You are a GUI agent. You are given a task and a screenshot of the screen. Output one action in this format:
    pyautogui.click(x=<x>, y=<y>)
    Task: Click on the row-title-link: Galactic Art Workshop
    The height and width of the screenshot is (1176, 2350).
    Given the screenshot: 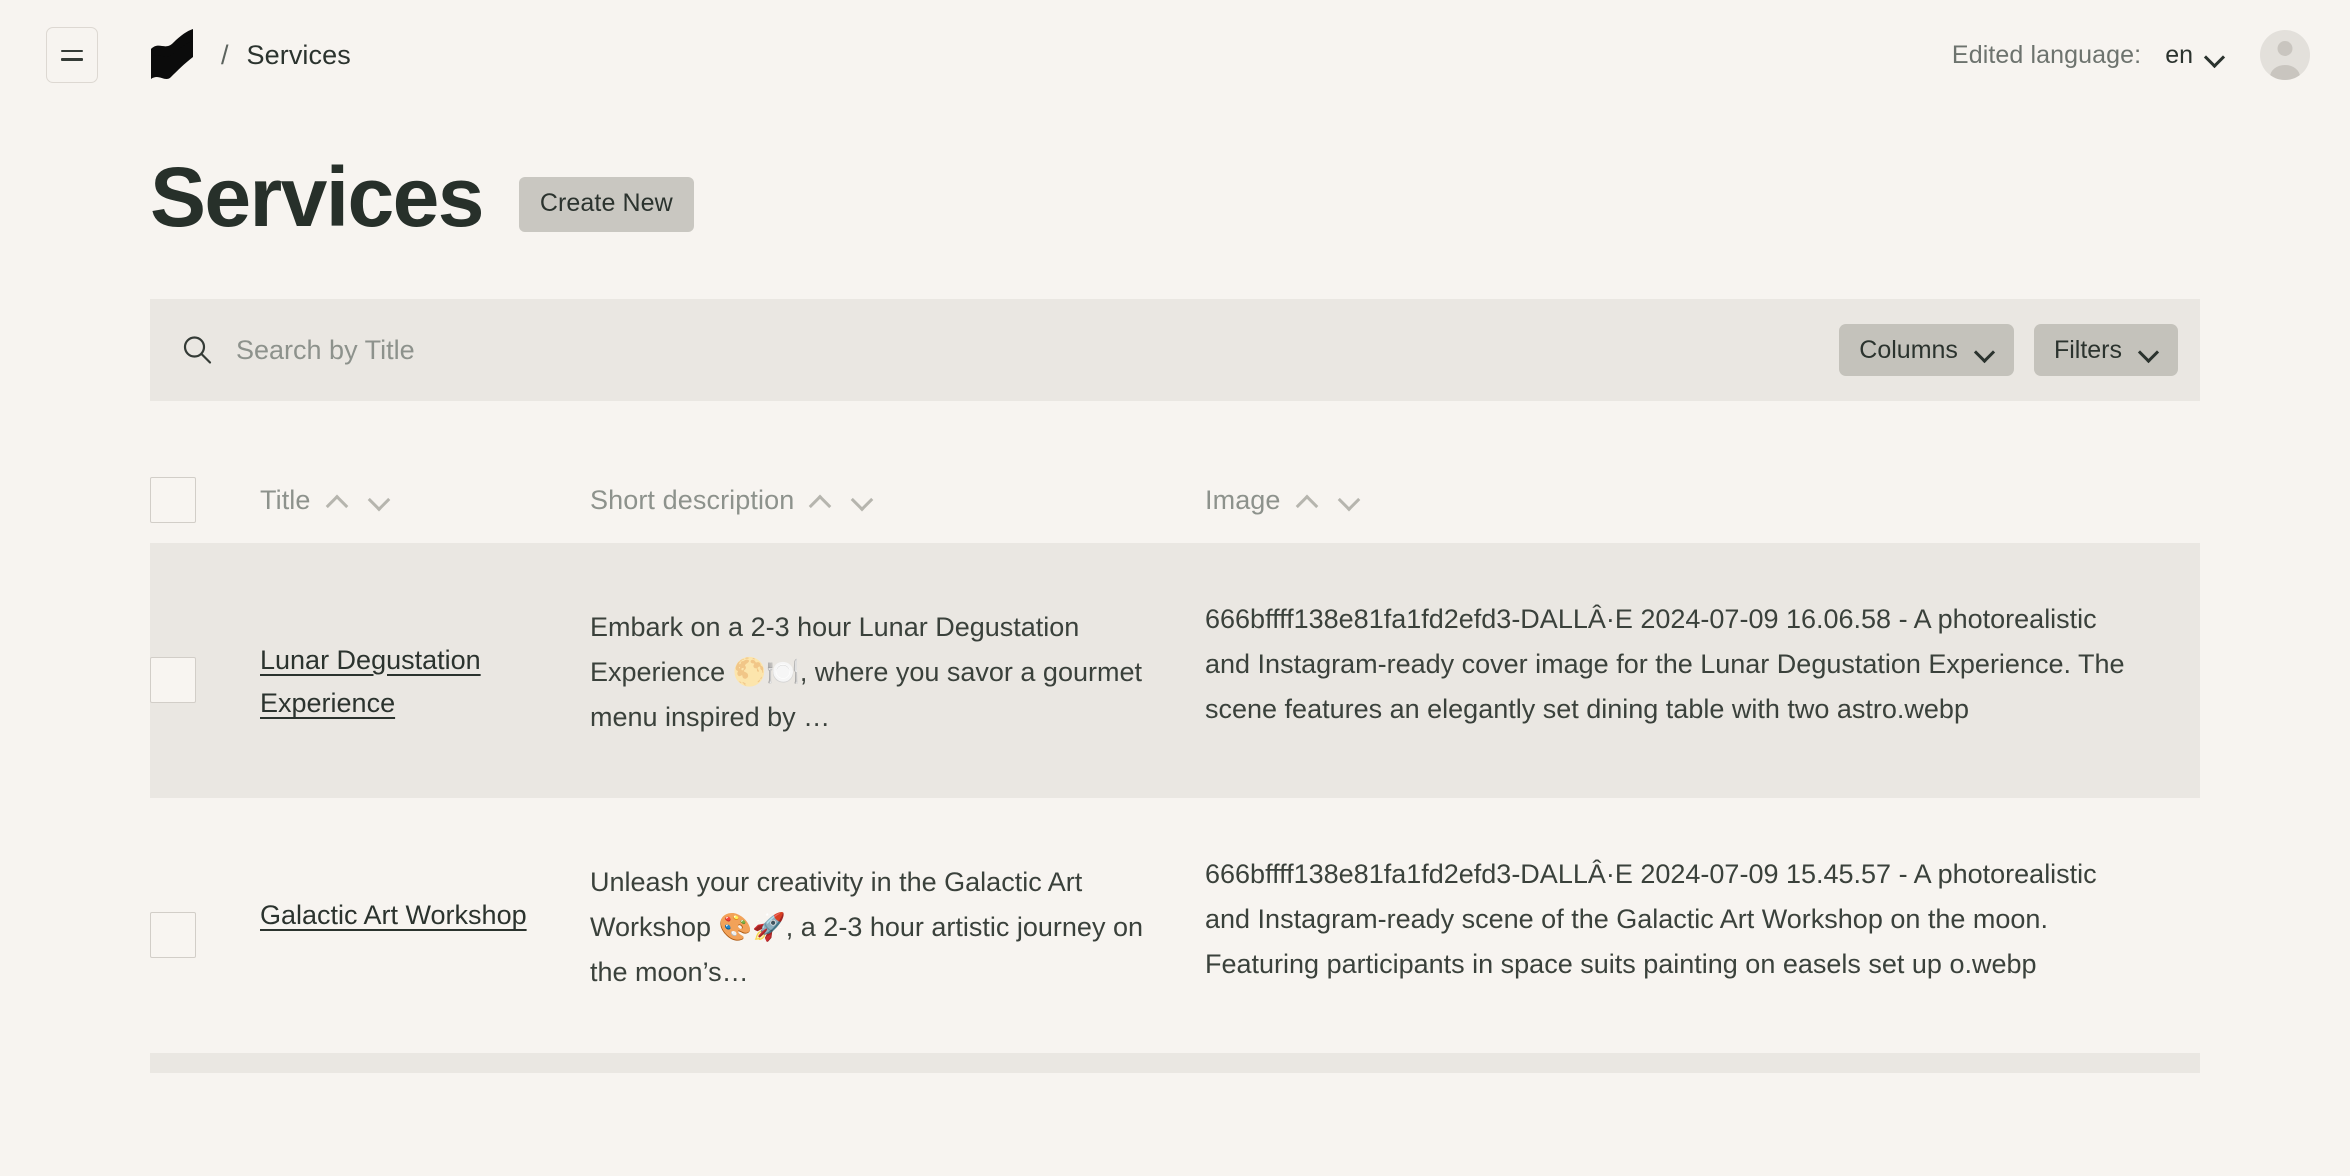 What is the action you would take?
    pyautogui.click(x=408, y=915)
    